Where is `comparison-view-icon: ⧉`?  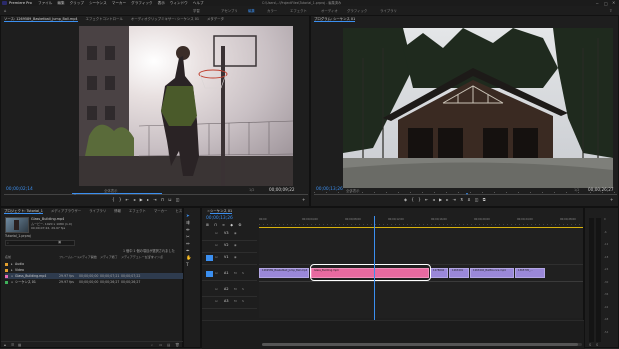
comparison-view-icon: ⧉ is located at coordinates (485, 199).